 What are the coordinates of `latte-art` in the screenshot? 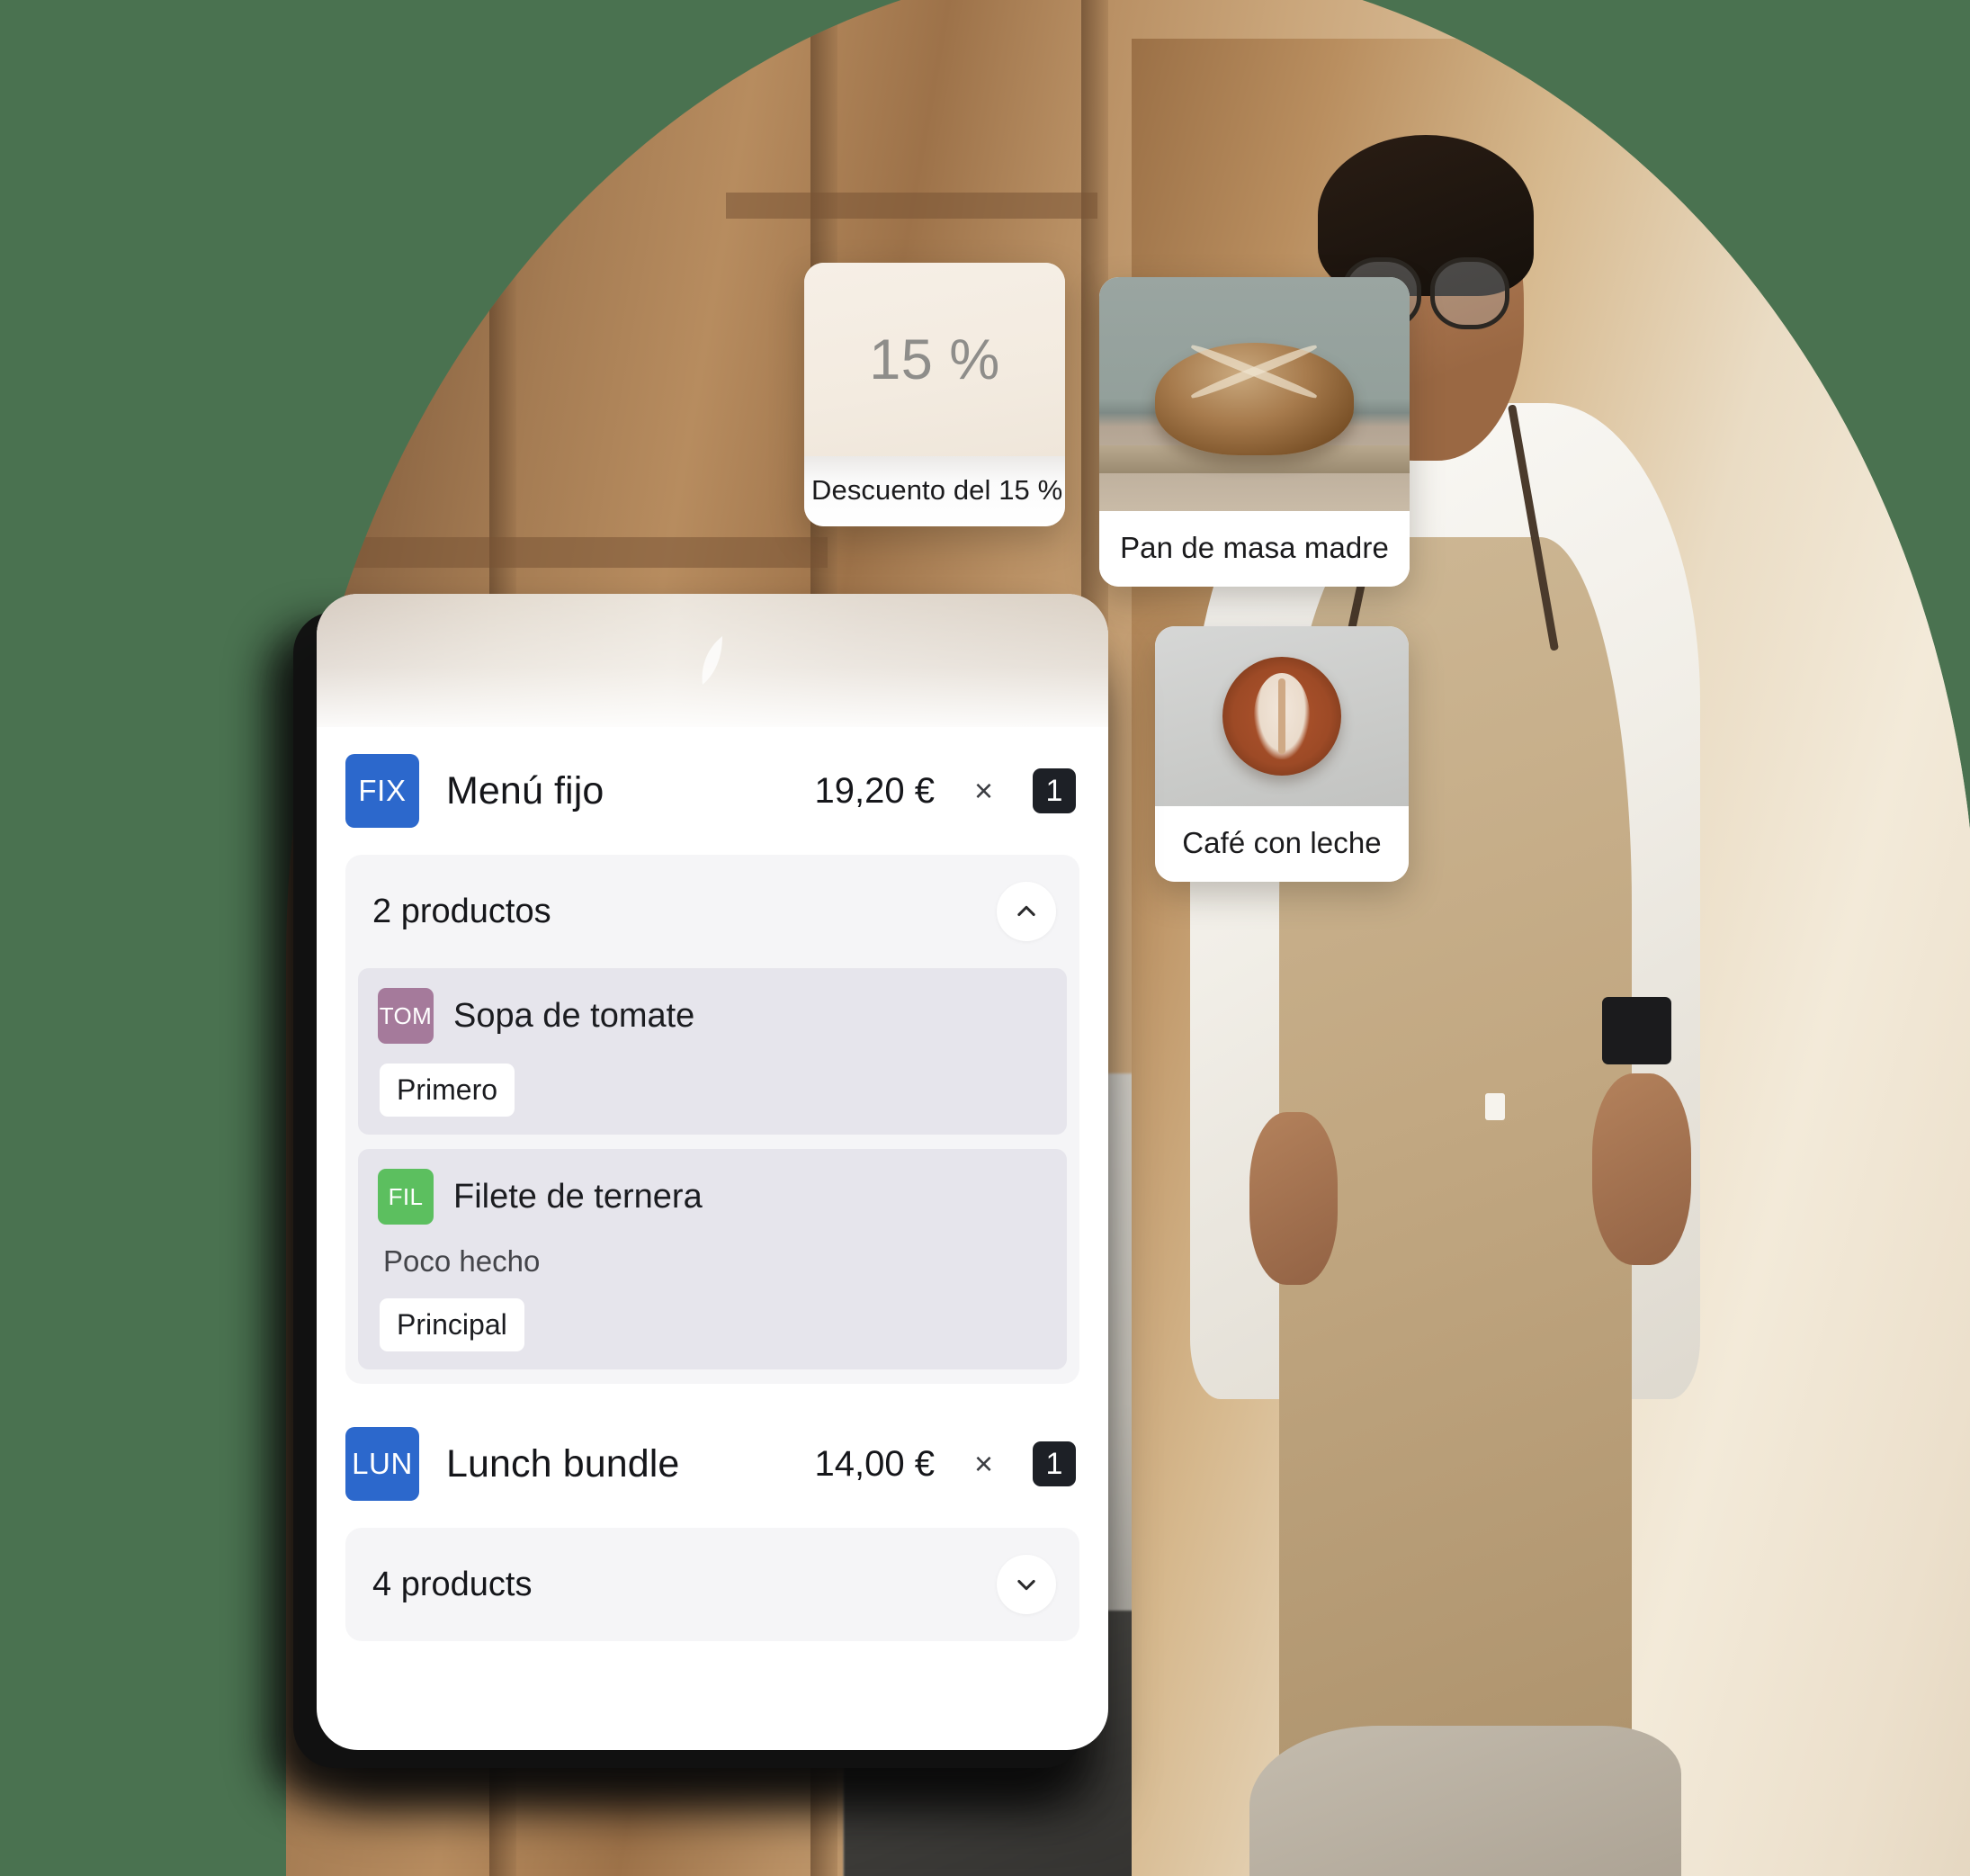 It's located at (1282, 716).